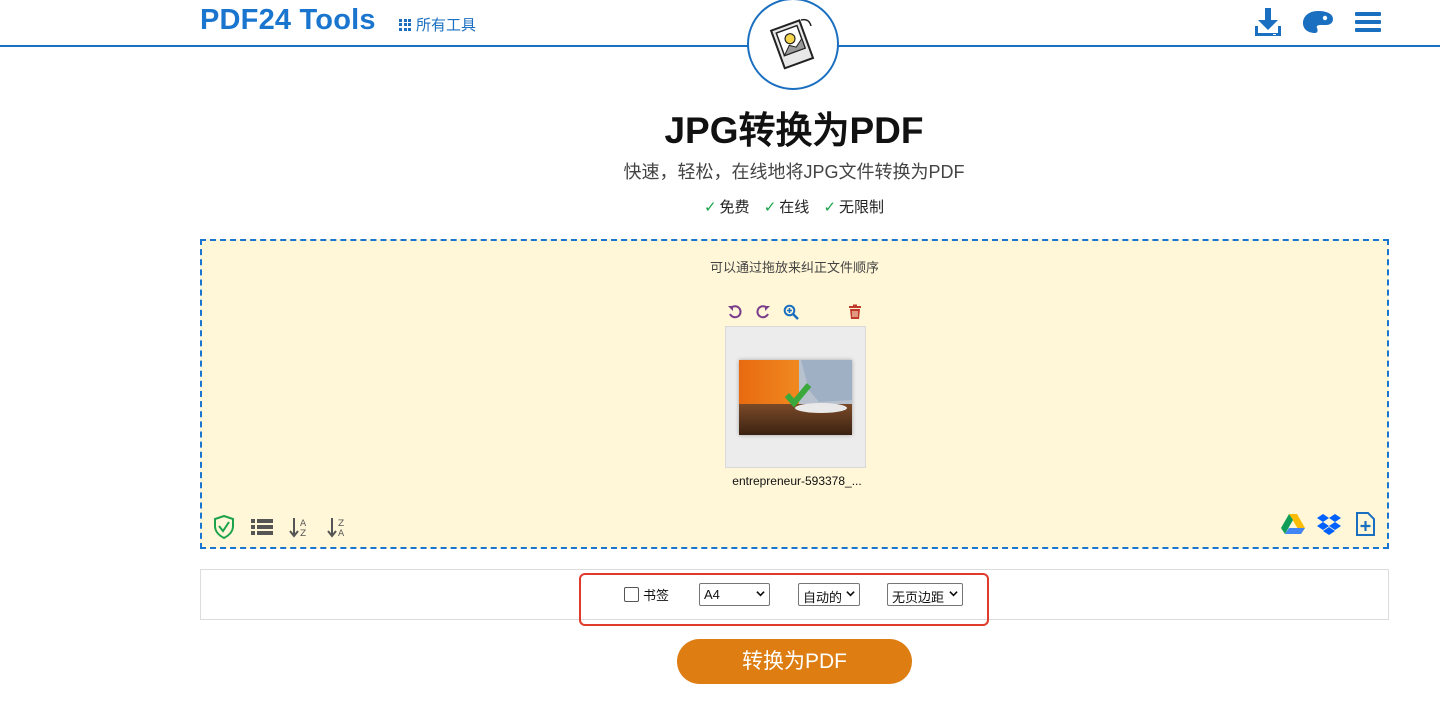 Image resolution: width=1440 pixels, height=709 pixels. Describe the element at coordinates (712, 594) in the screenshot. I see `page-size-value: A4` at that location.